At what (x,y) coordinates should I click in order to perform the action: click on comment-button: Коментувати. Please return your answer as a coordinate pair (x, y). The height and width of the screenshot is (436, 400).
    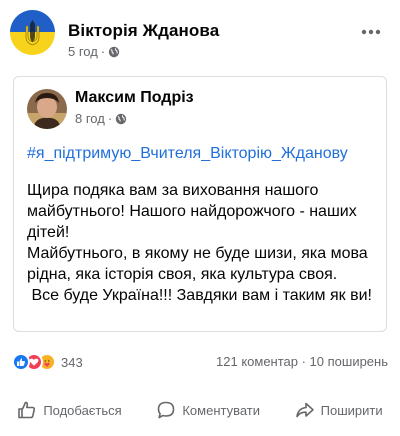
    Looking at the image, I should click on (208, 410).